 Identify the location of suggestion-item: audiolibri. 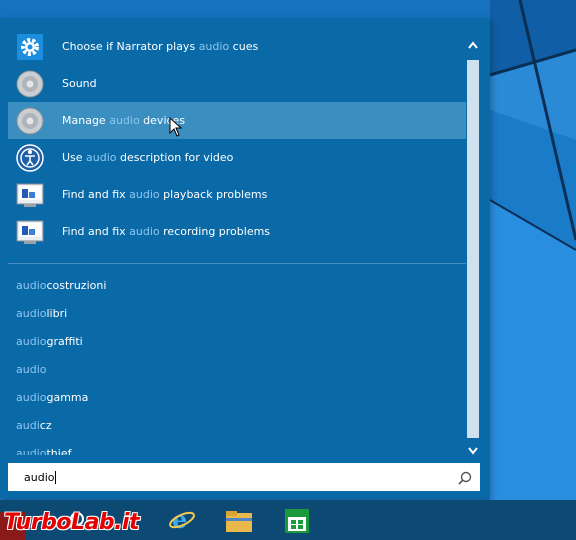
(41, 314).